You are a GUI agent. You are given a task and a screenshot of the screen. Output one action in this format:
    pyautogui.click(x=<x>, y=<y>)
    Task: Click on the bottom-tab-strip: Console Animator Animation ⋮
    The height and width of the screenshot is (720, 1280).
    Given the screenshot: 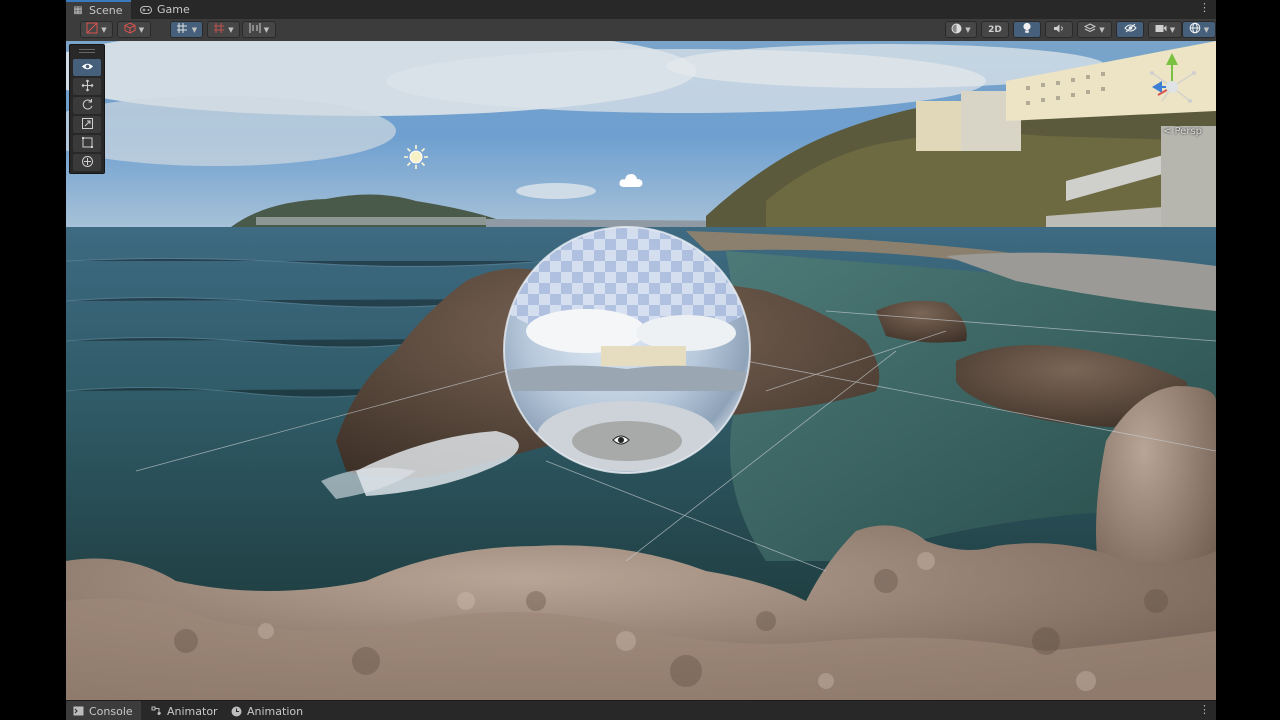 What is the action you would take?
    pyautogui.click(x=641, y=710)
    